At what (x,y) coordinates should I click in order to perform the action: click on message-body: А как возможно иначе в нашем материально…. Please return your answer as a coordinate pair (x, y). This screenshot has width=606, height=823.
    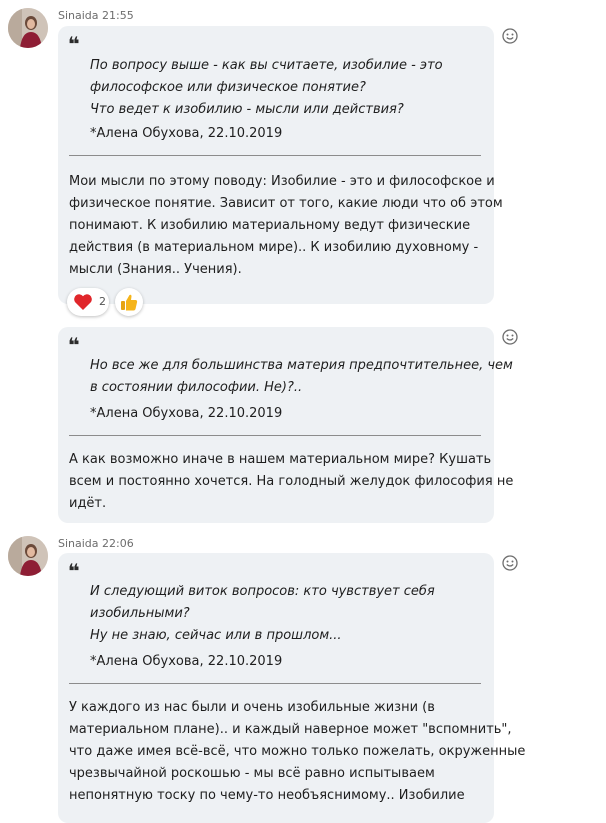
    Looking at the image, I should click on (291, 482).